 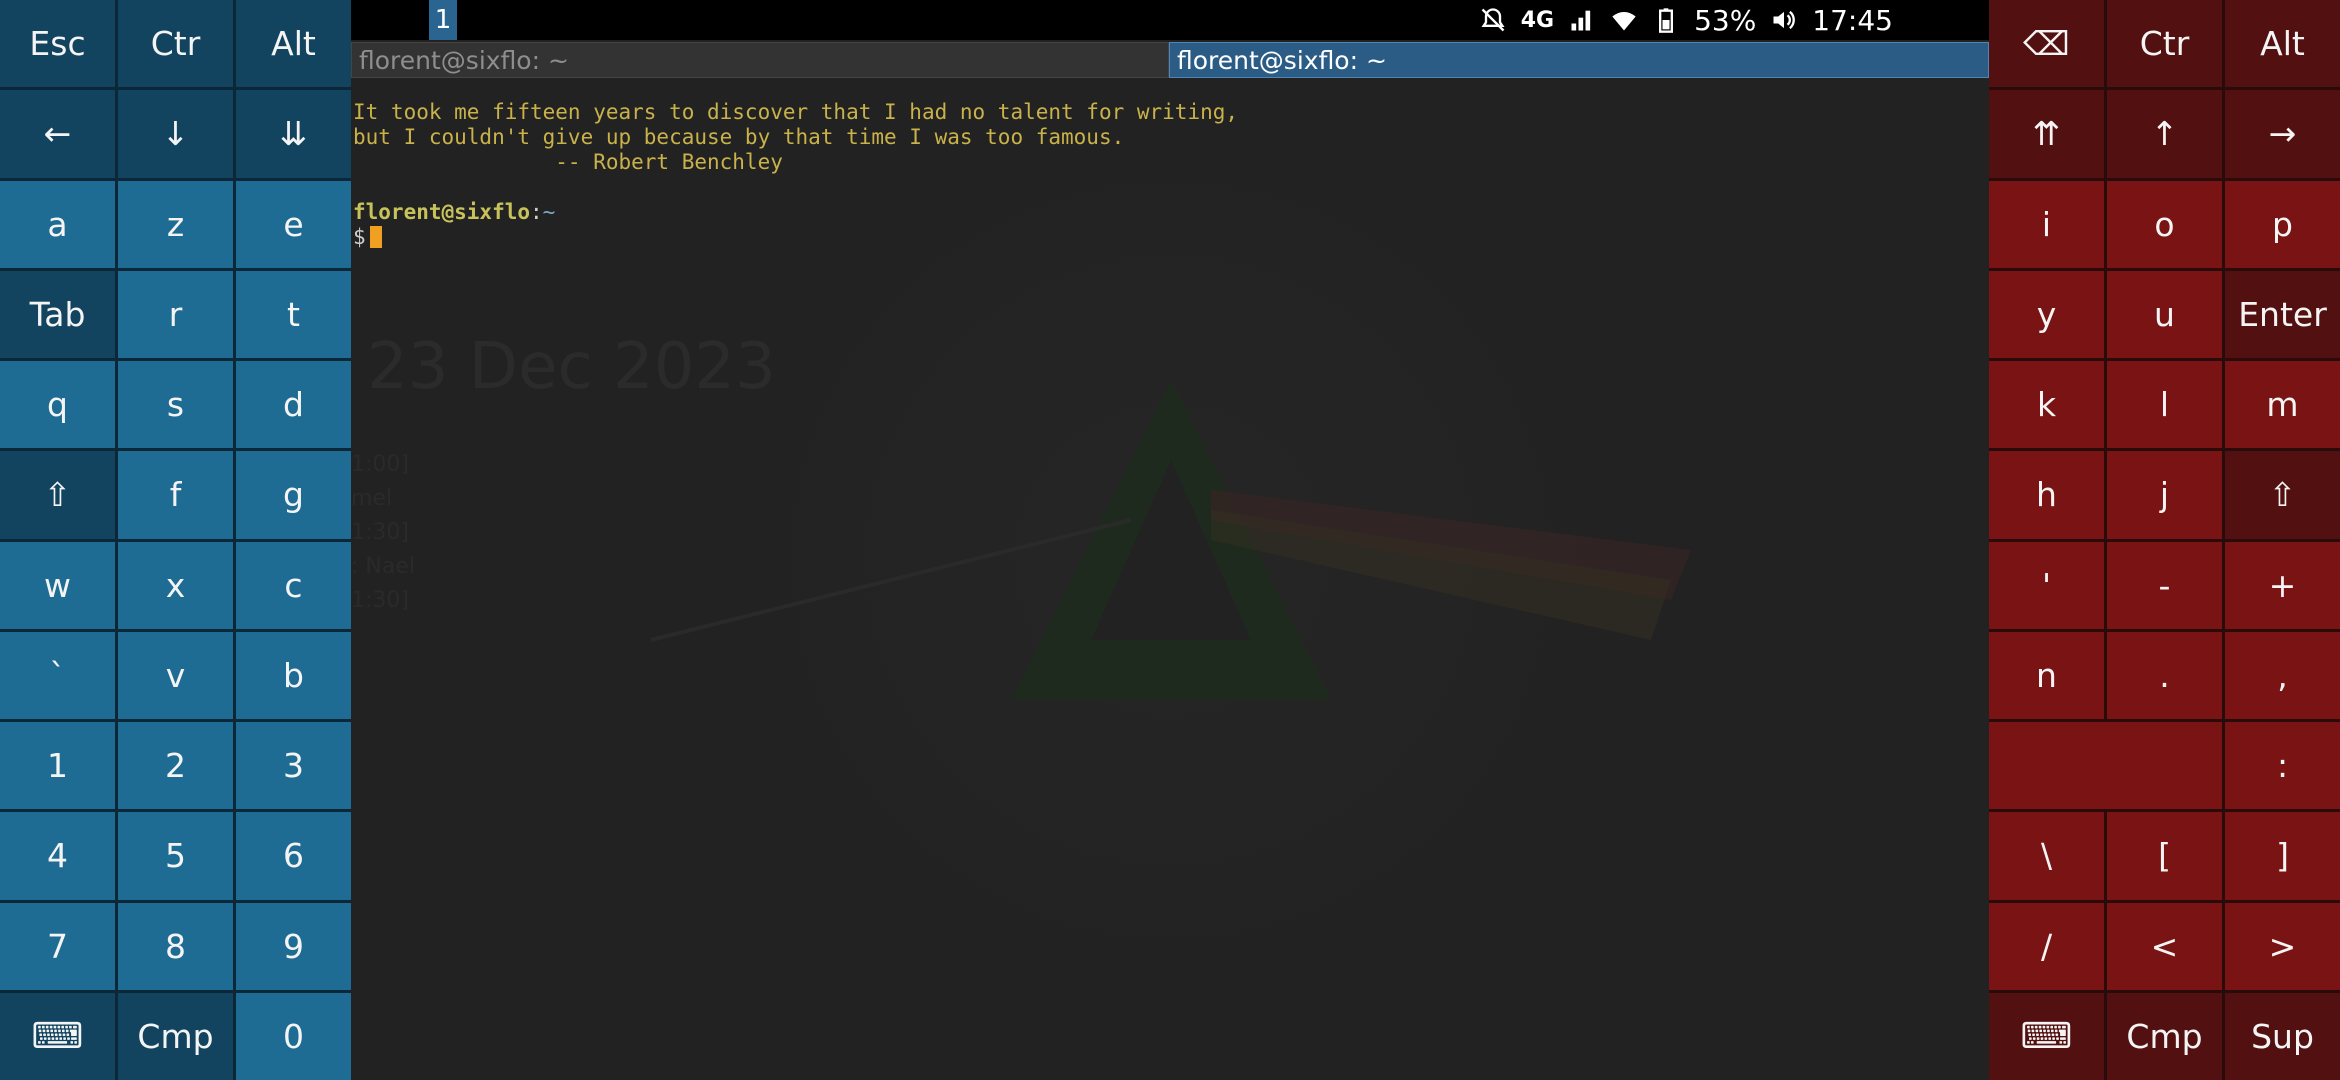 What do you see at coordinates (293, 134) in the screenshot?
I see `key-page-down: ⇊` at bounding box center [293, 134].